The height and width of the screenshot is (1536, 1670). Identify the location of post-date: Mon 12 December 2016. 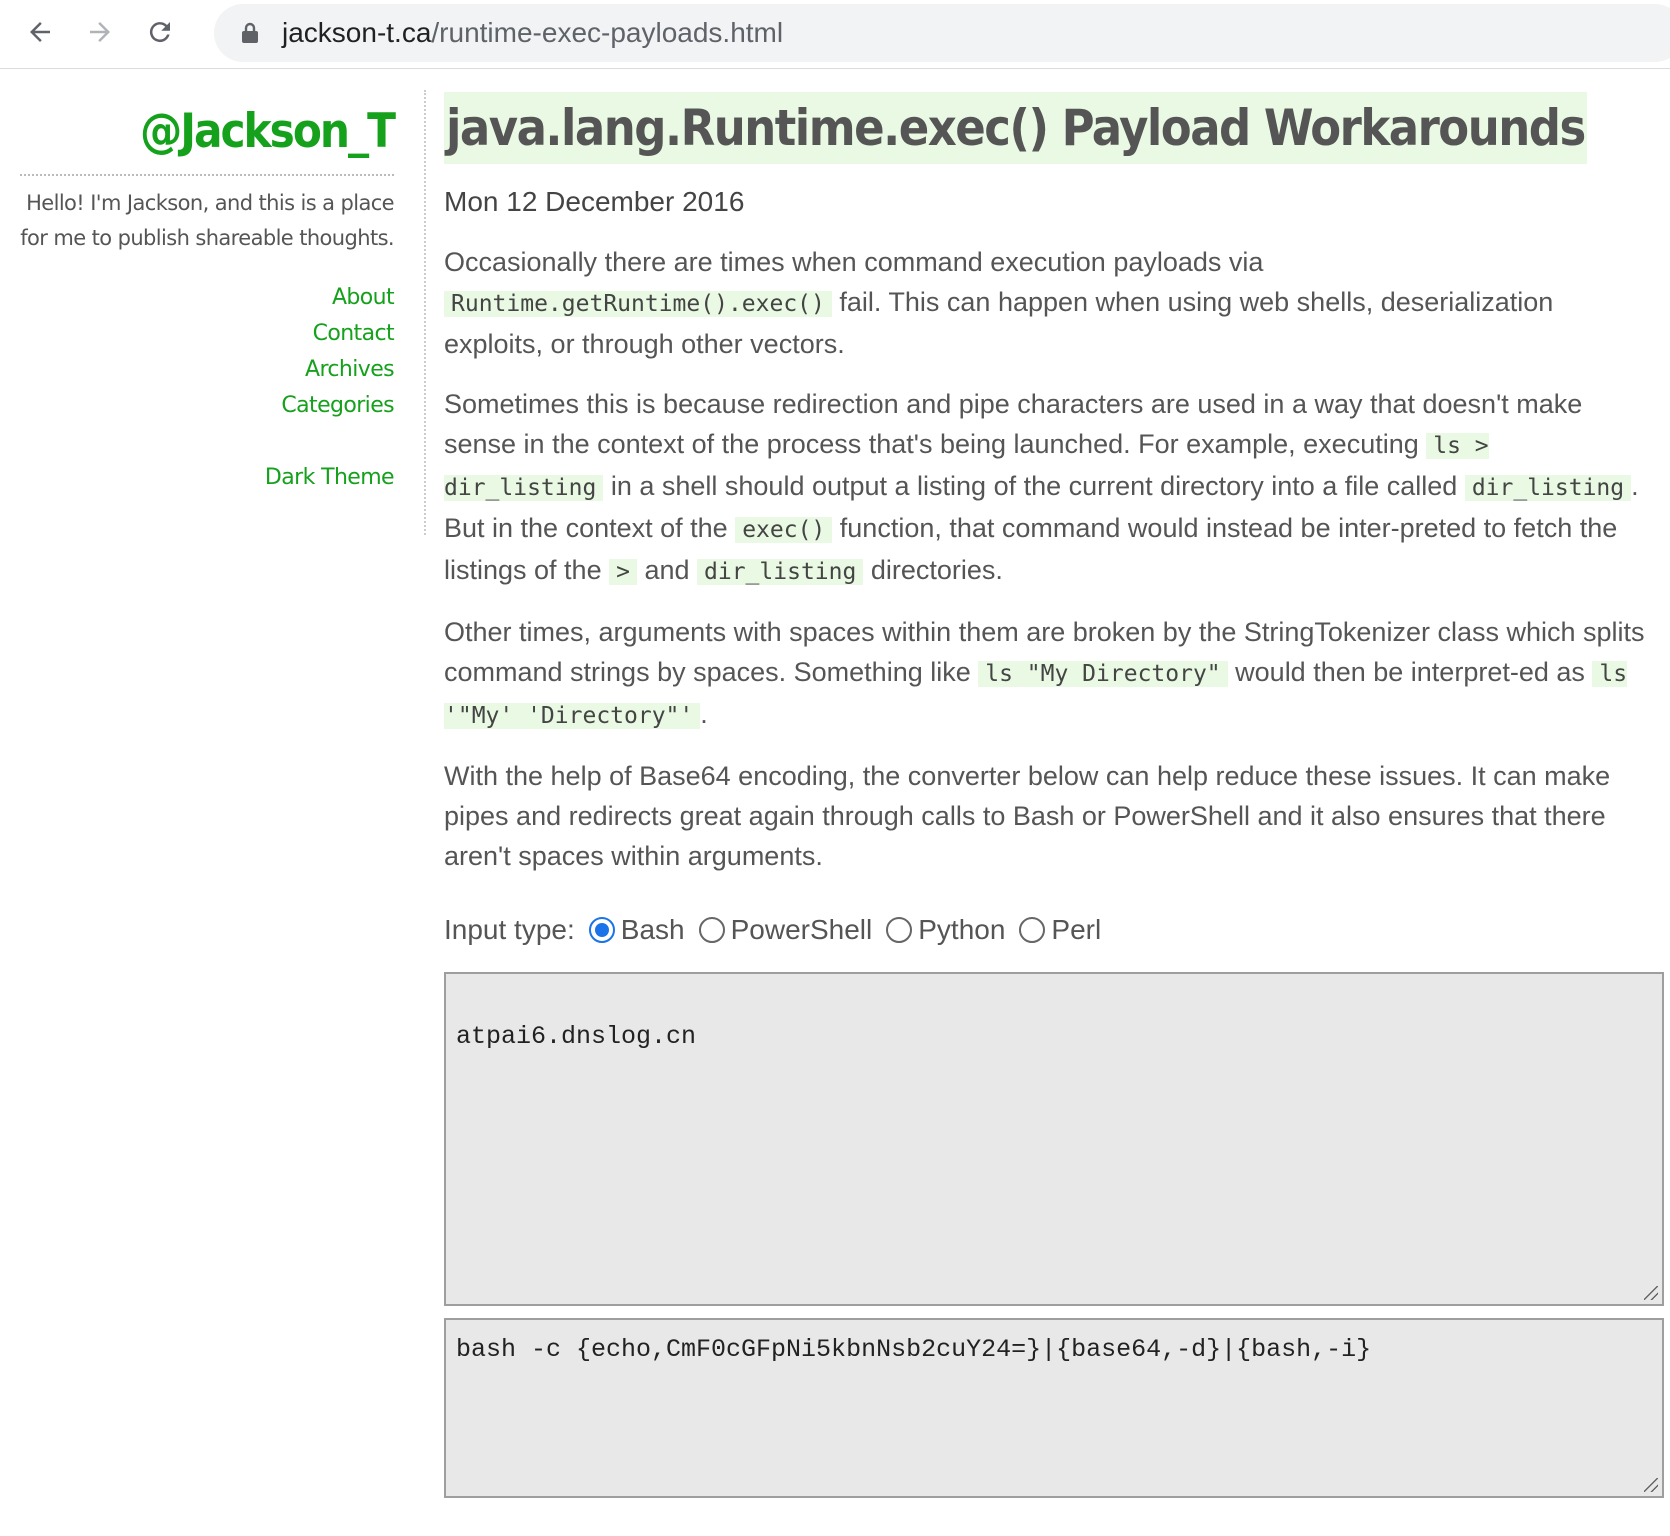
(594, 201).